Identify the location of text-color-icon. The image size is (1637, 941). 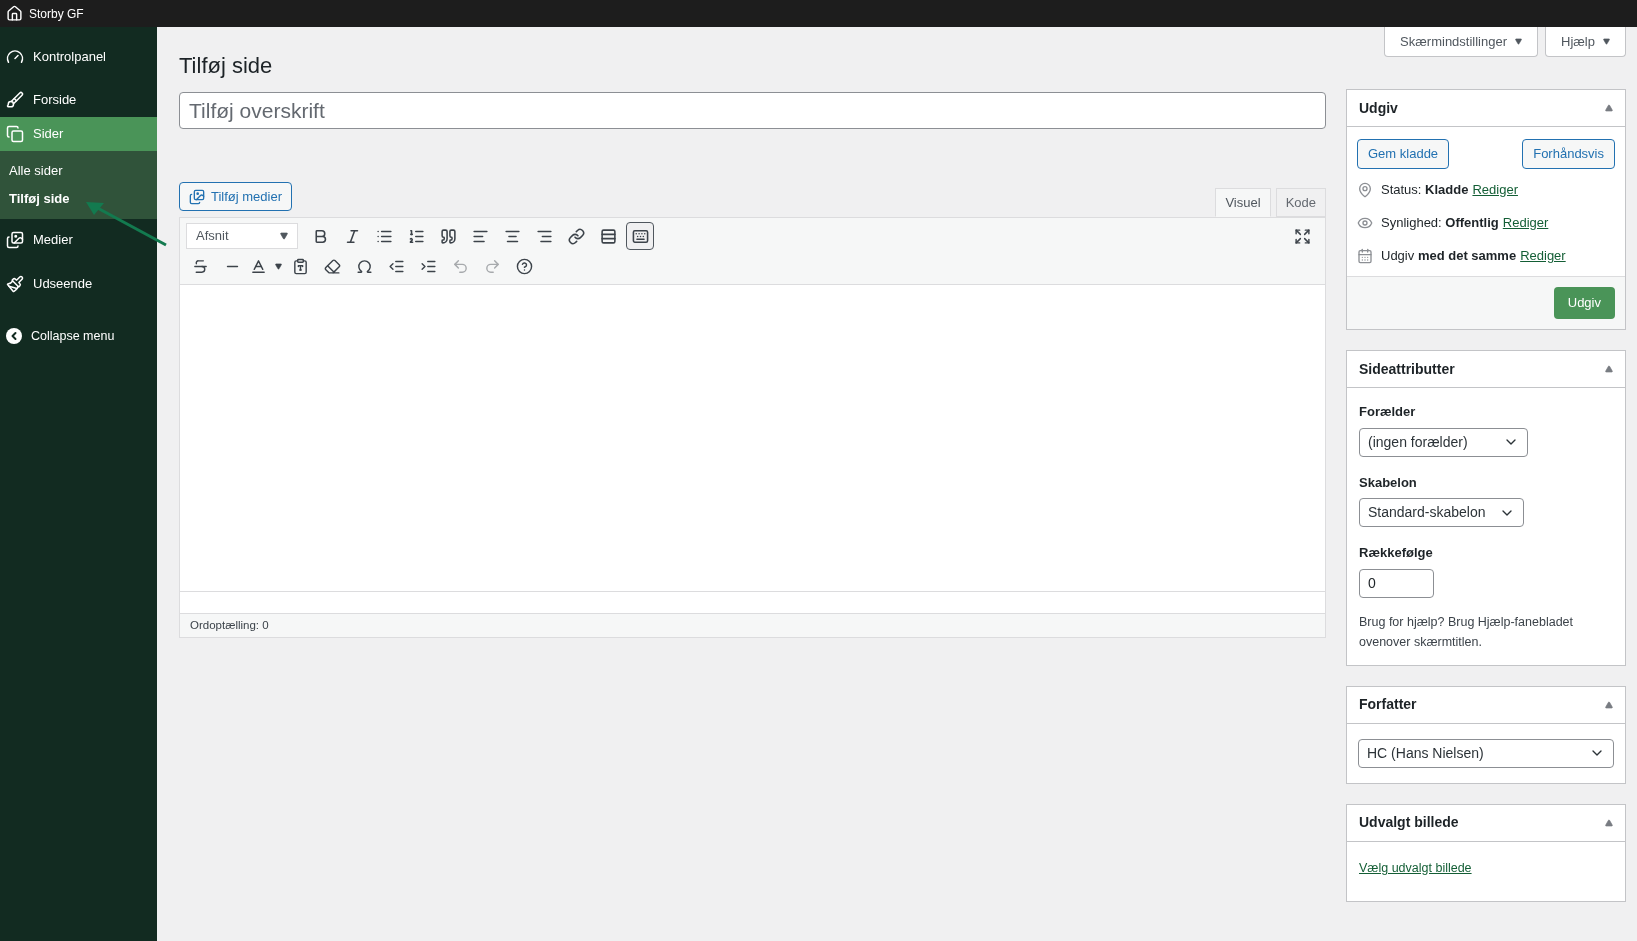
(258, 266).